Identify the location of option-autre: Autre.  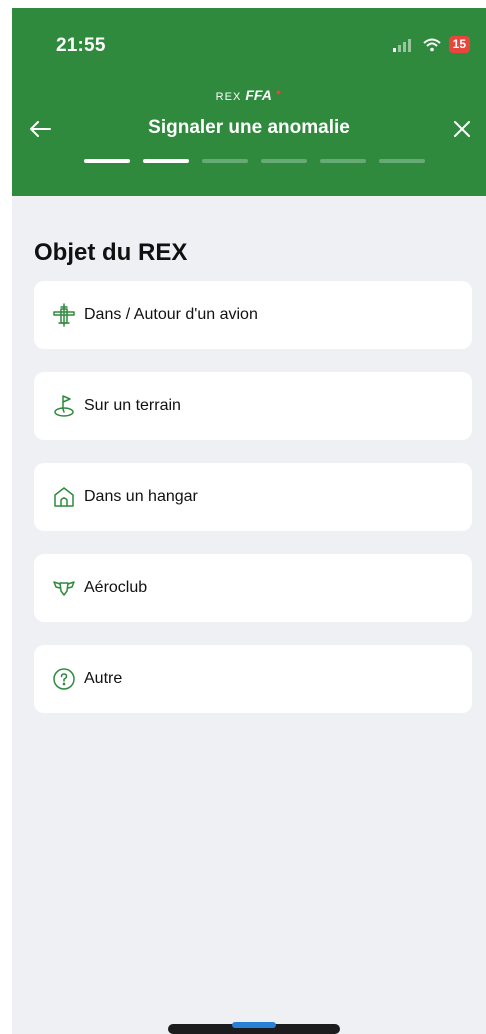
(253, 679).